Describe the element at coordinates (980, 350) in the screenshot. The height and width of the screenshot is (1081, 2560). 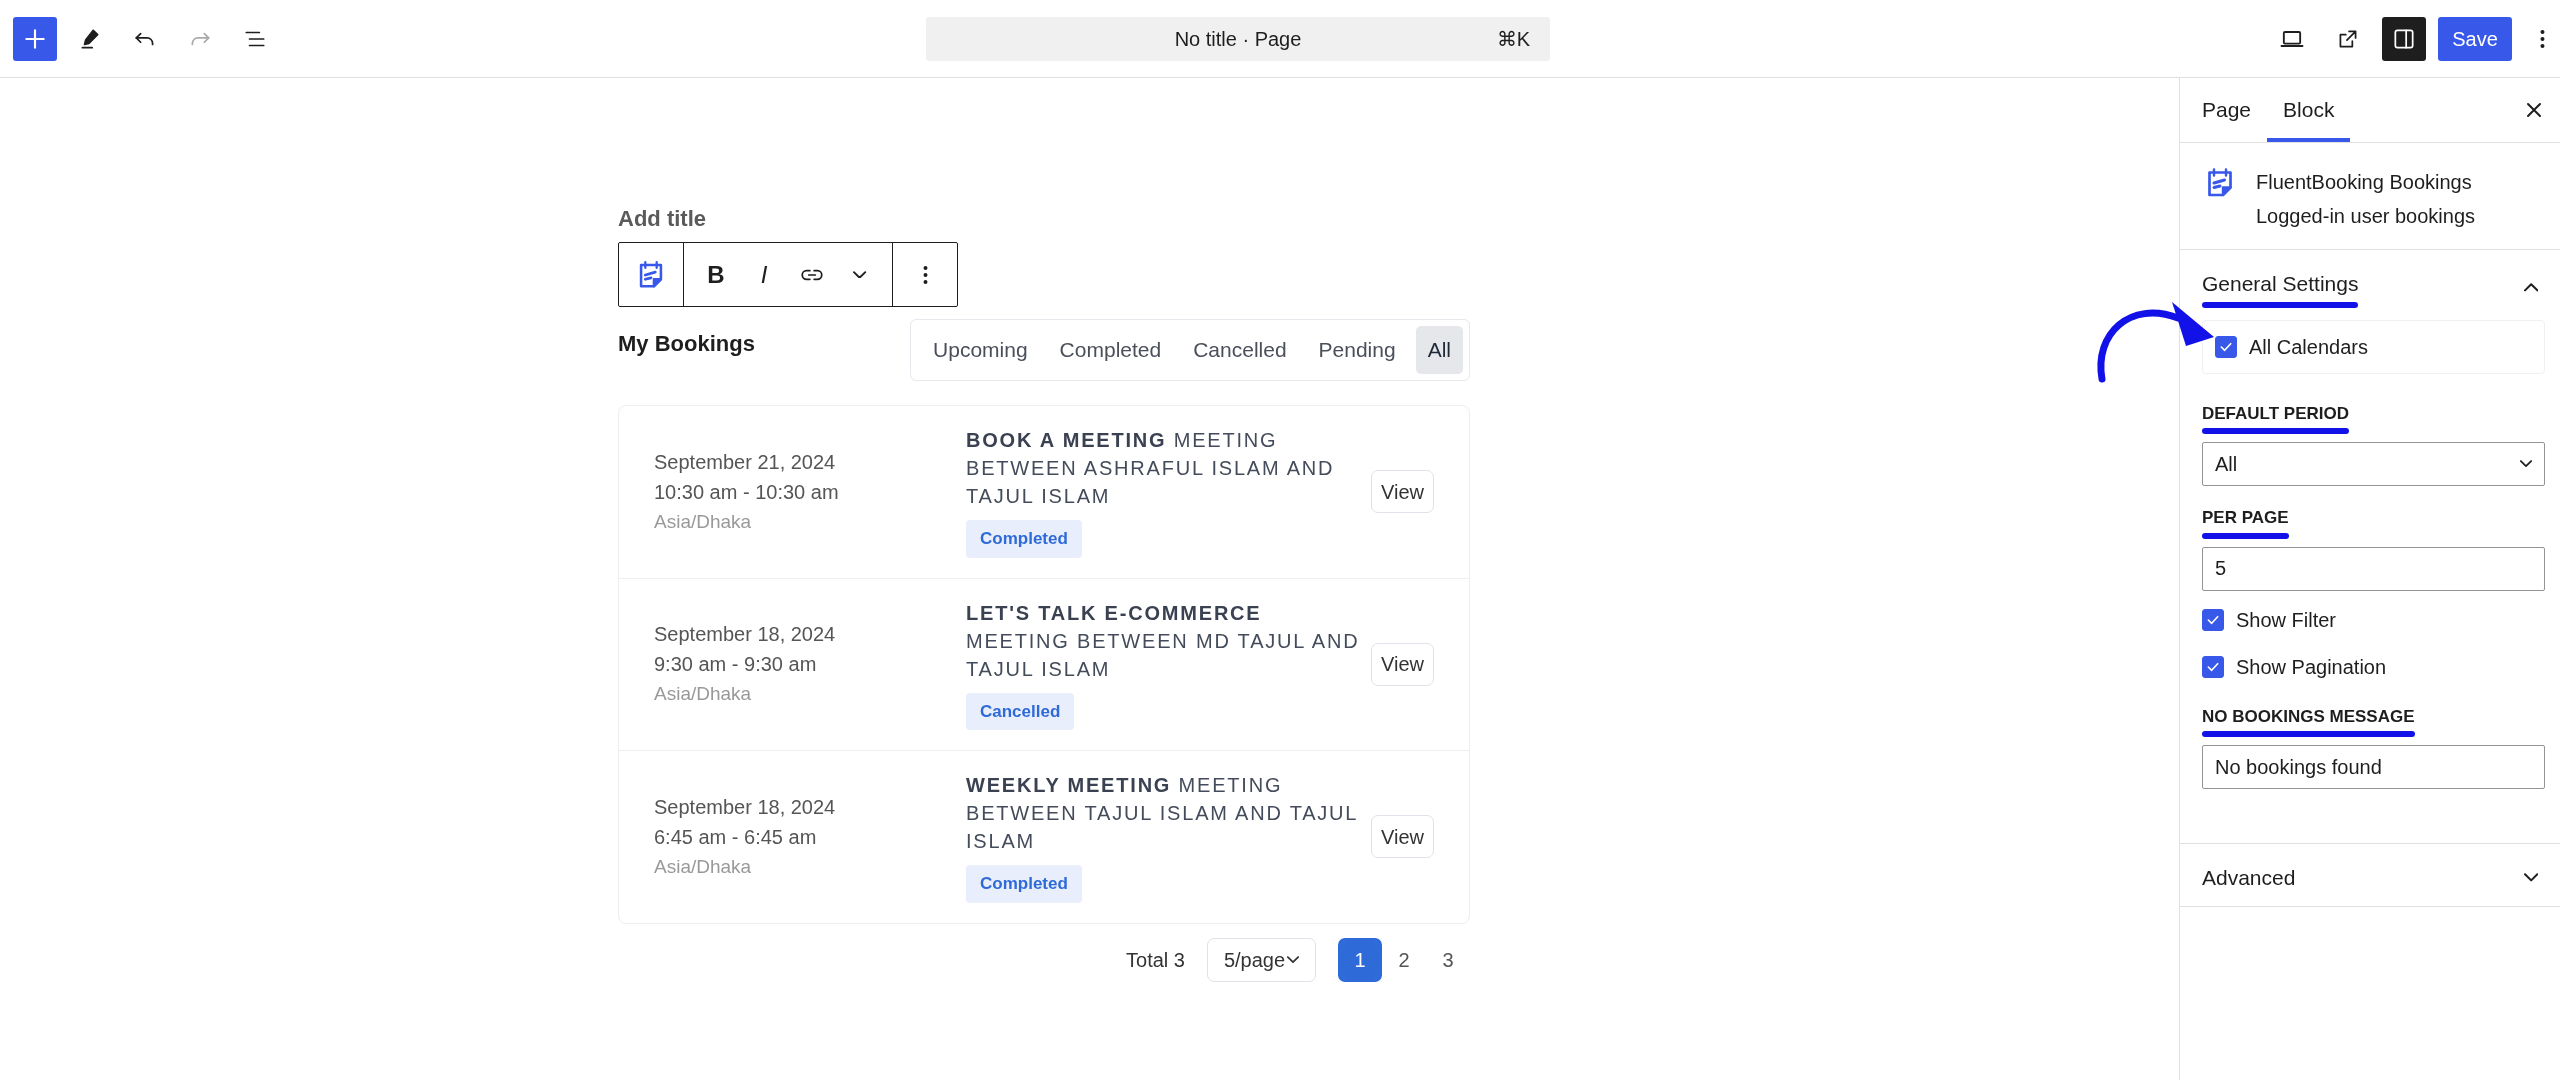
I see `filter-tab: Upcoming` at that location.